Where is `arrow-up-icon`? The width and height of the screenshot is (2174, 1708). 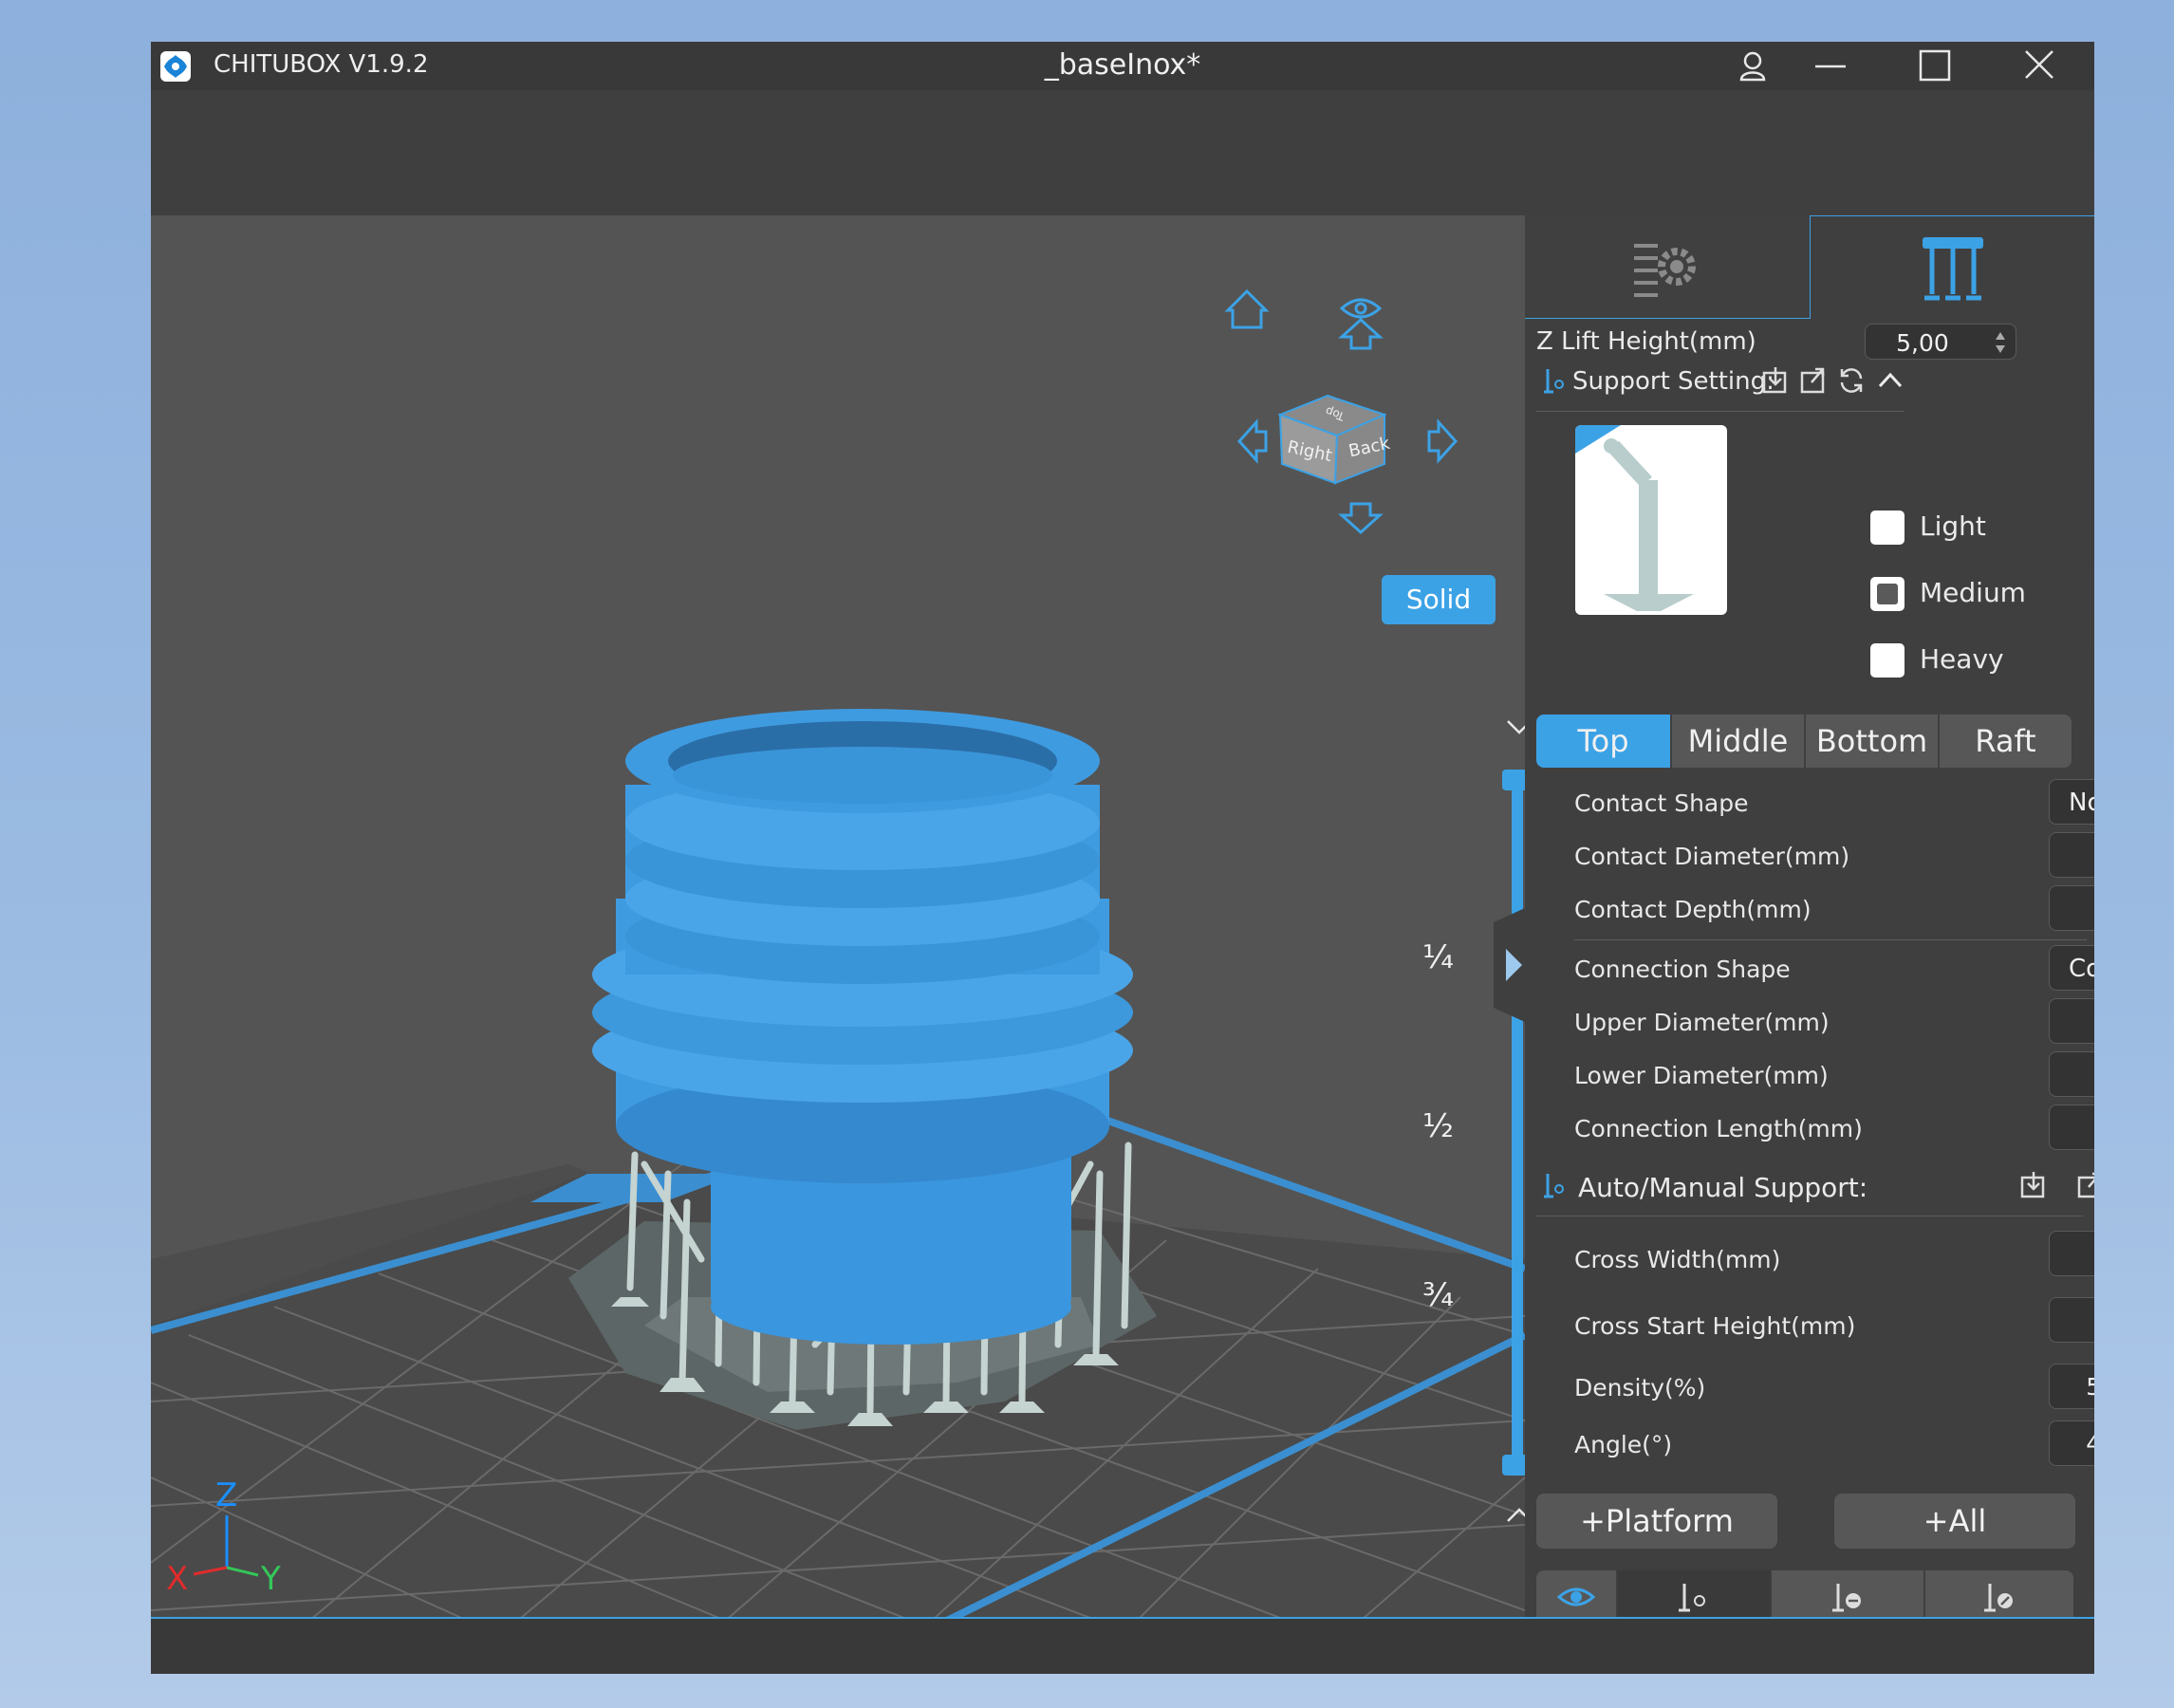
arrow-up-icon is located at coordinates (1361, 333).